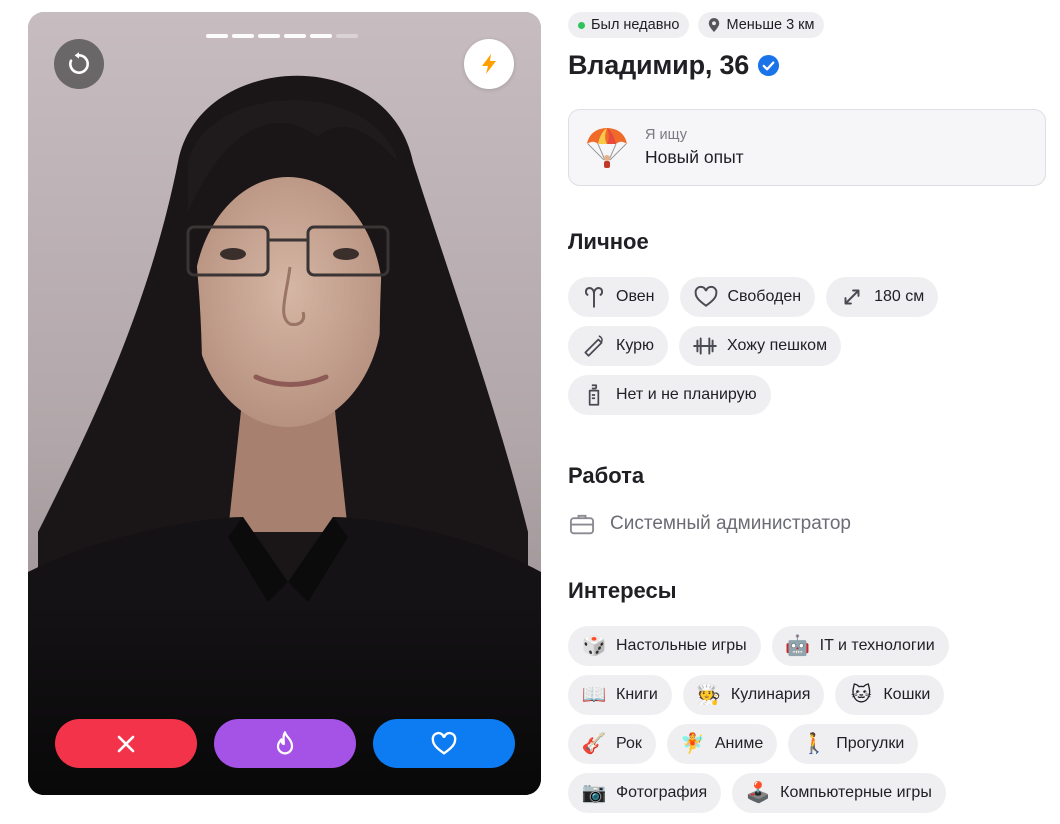 Image resolution: width=1060 pixels, height=824 pixels. I want to click on zodiac-label: Овен, so click(635, 296).